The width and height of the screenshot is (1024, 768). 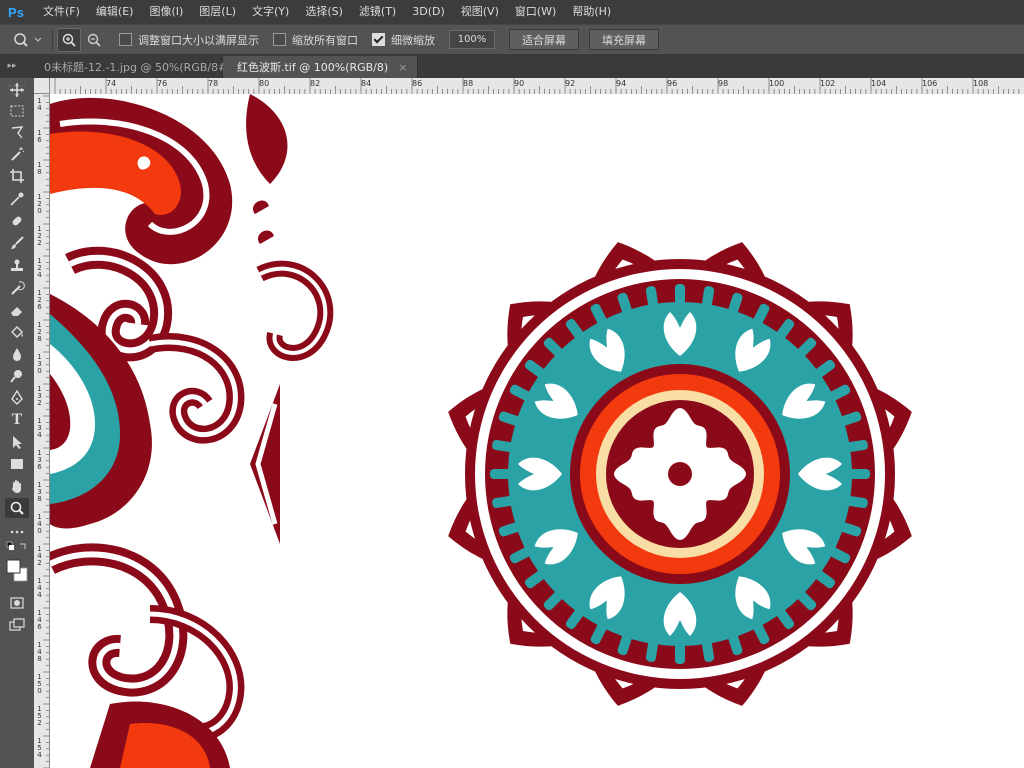 What do you see at coordinates (981, 83) in the screenshot?
I see `ruler-label: 108` at bounding box center [981, 83].